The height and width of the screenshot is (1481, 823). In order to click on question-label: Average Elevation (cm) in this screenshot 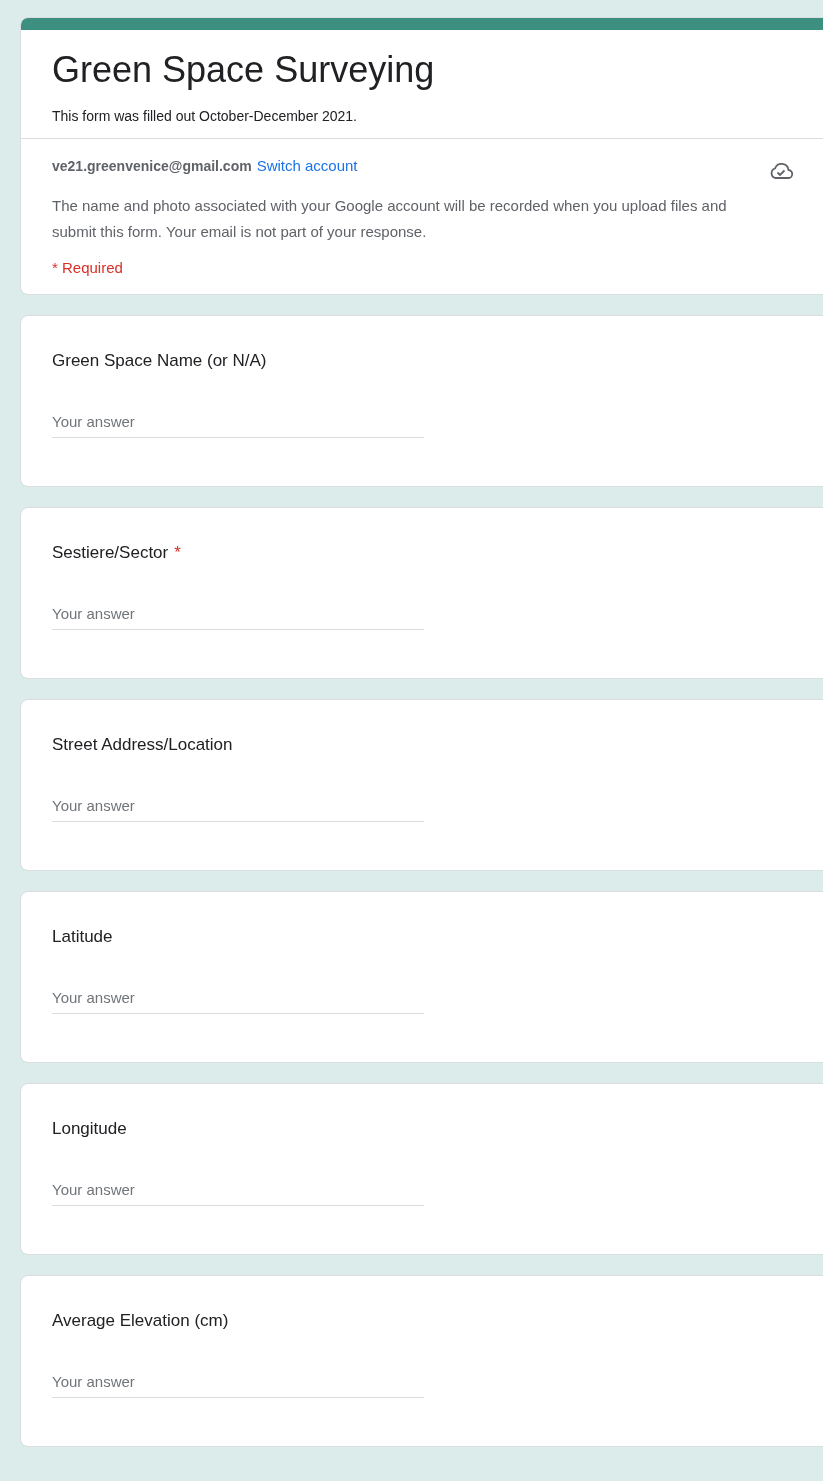, I will do `click(140, 1321)`.